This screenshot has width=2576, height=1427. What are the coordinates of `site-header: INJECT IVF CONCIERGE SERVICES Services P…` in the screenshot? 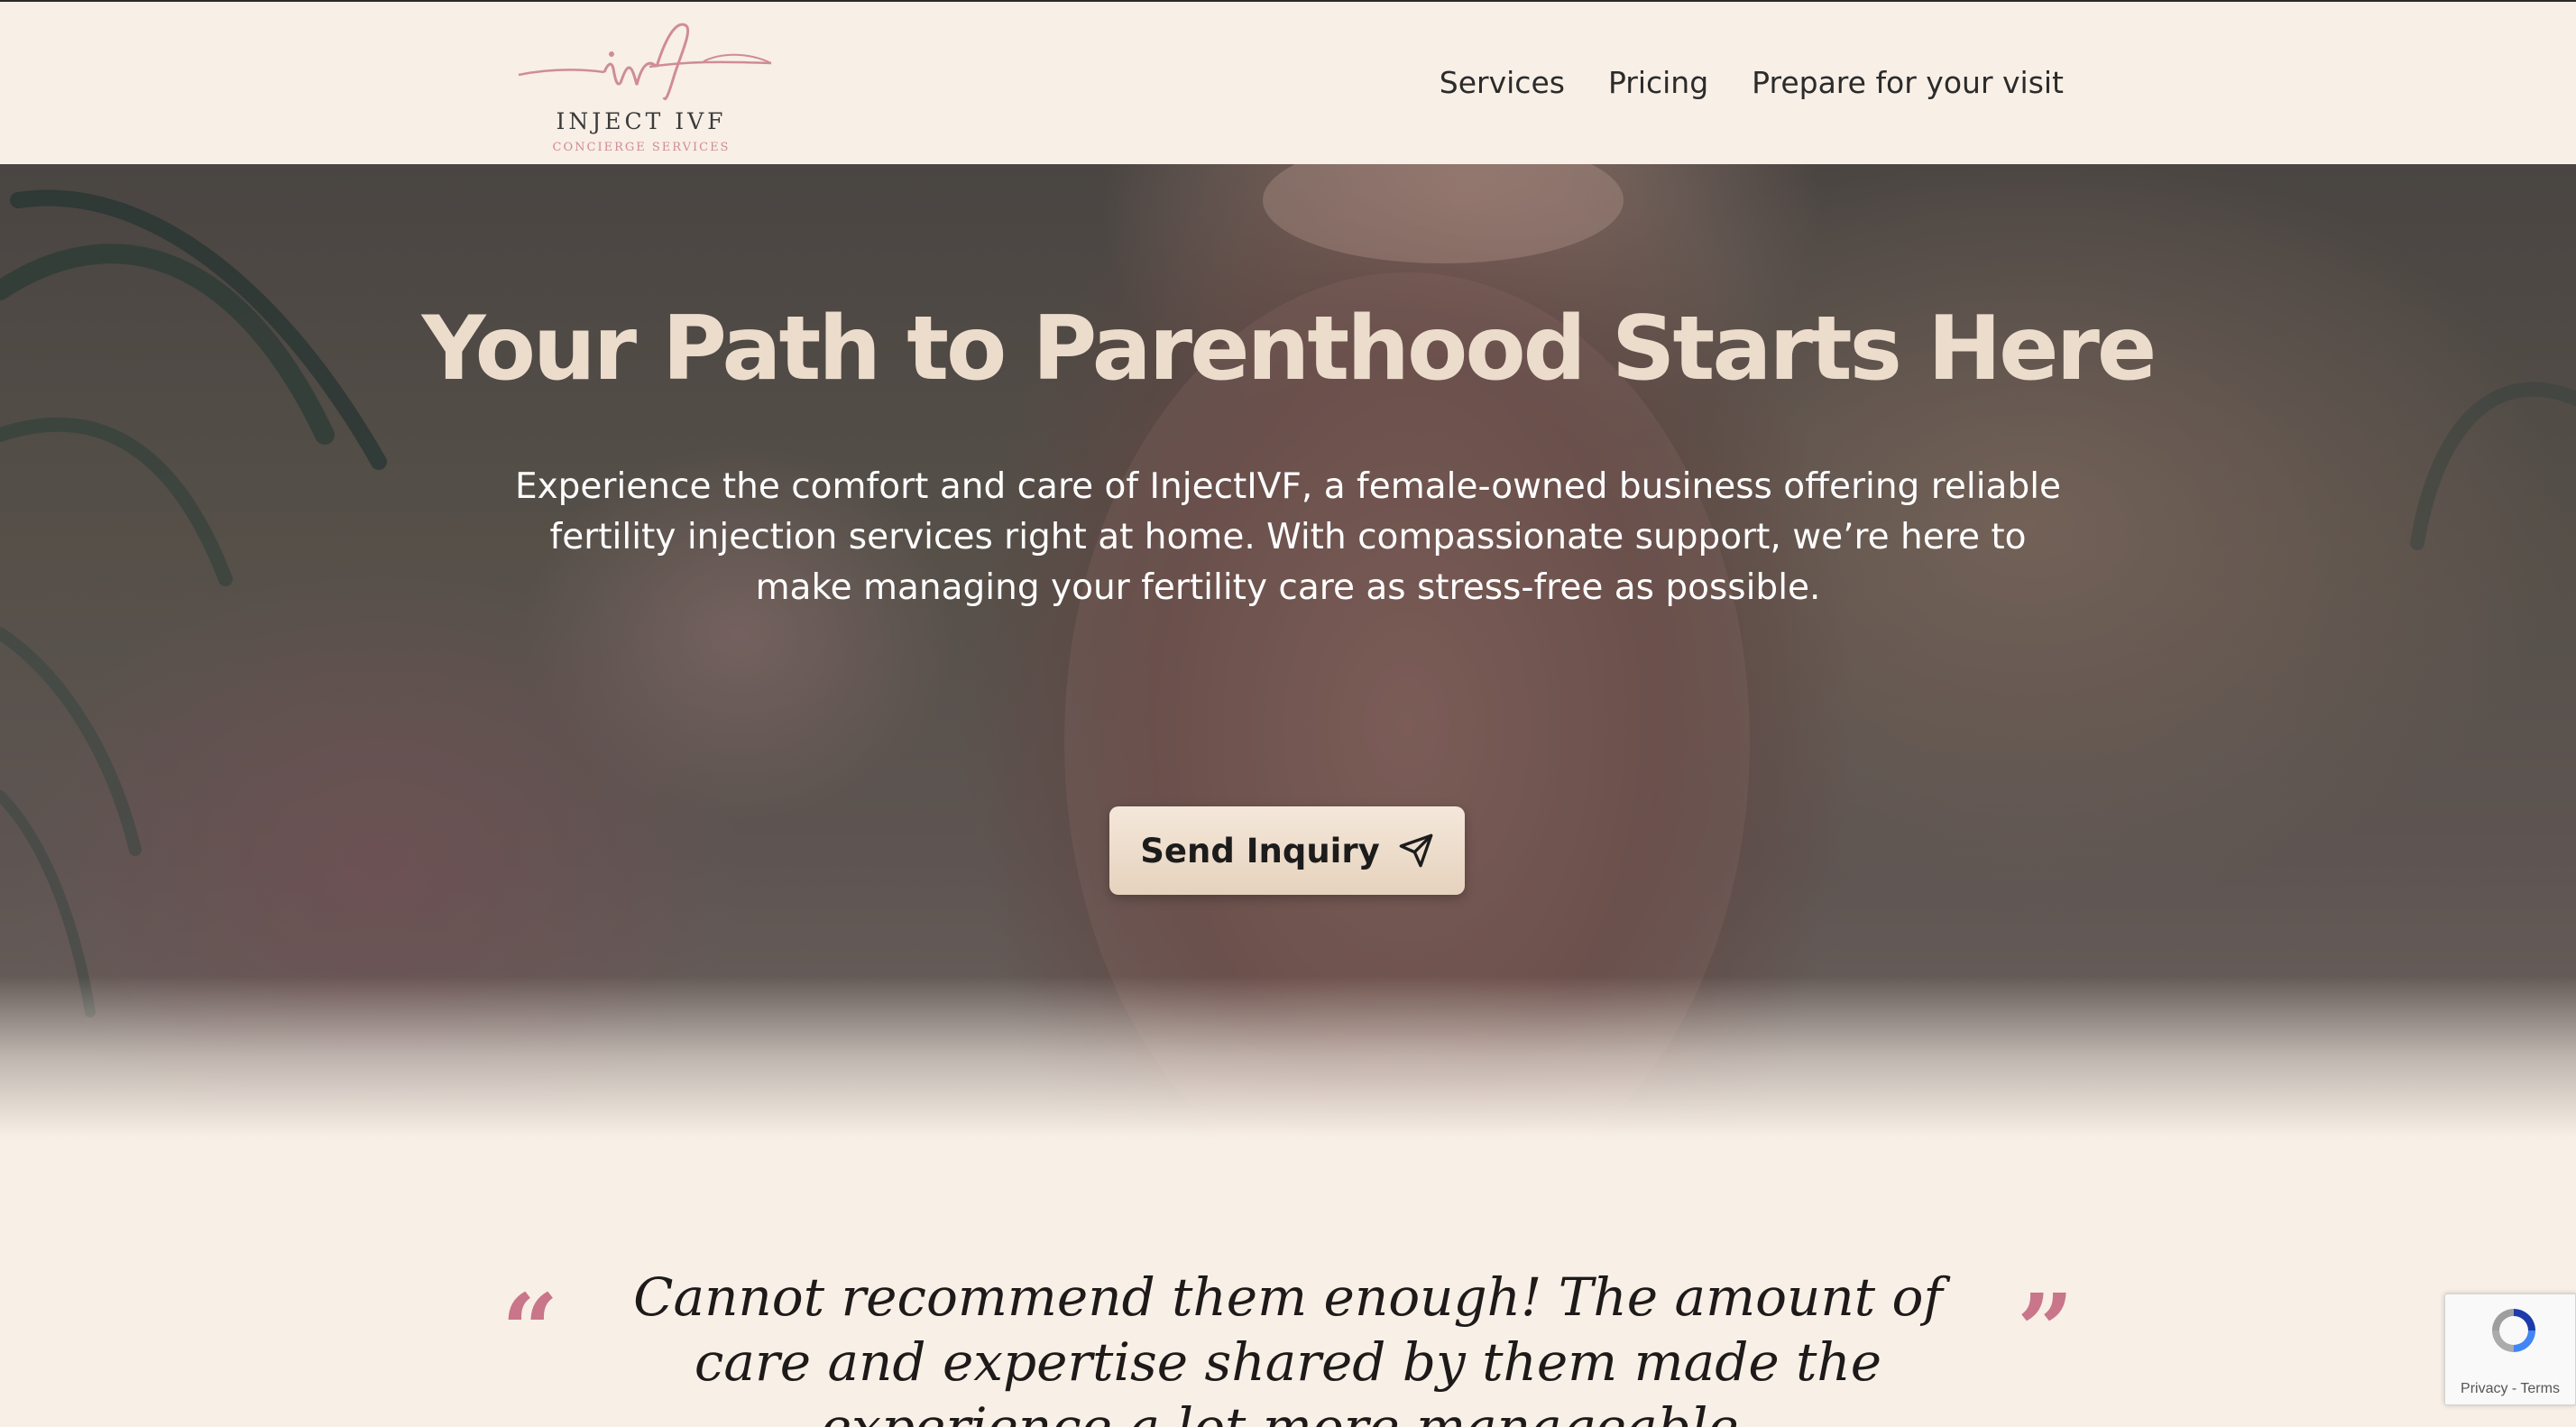 It's located at (1288, 82).